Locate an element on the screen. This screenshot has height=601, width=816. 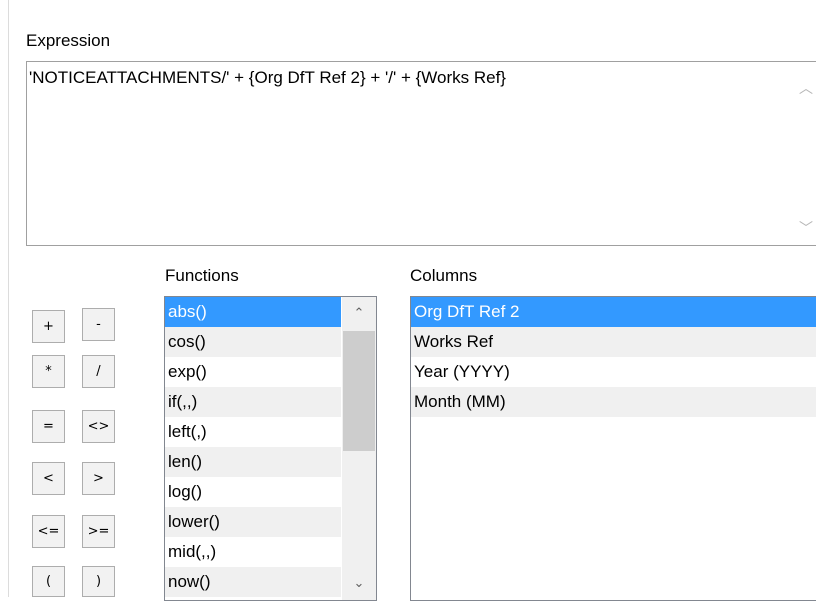
function-item-left: left(,) is located at coordinates (253, 432).